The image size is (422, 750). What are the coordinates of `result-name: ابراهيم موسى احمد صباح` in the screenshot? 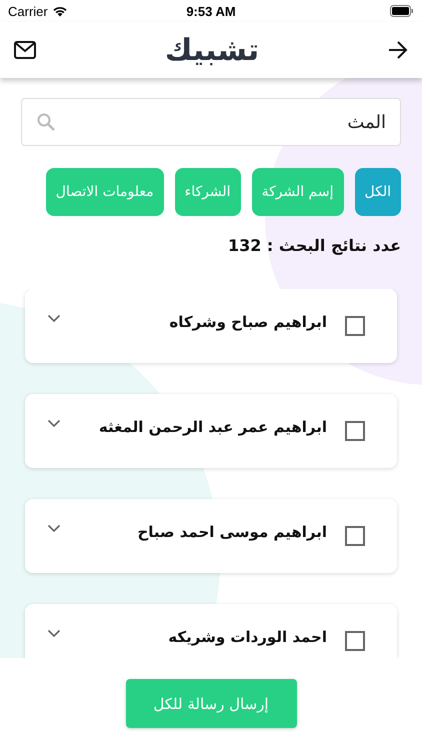 It's located at (232, 532).